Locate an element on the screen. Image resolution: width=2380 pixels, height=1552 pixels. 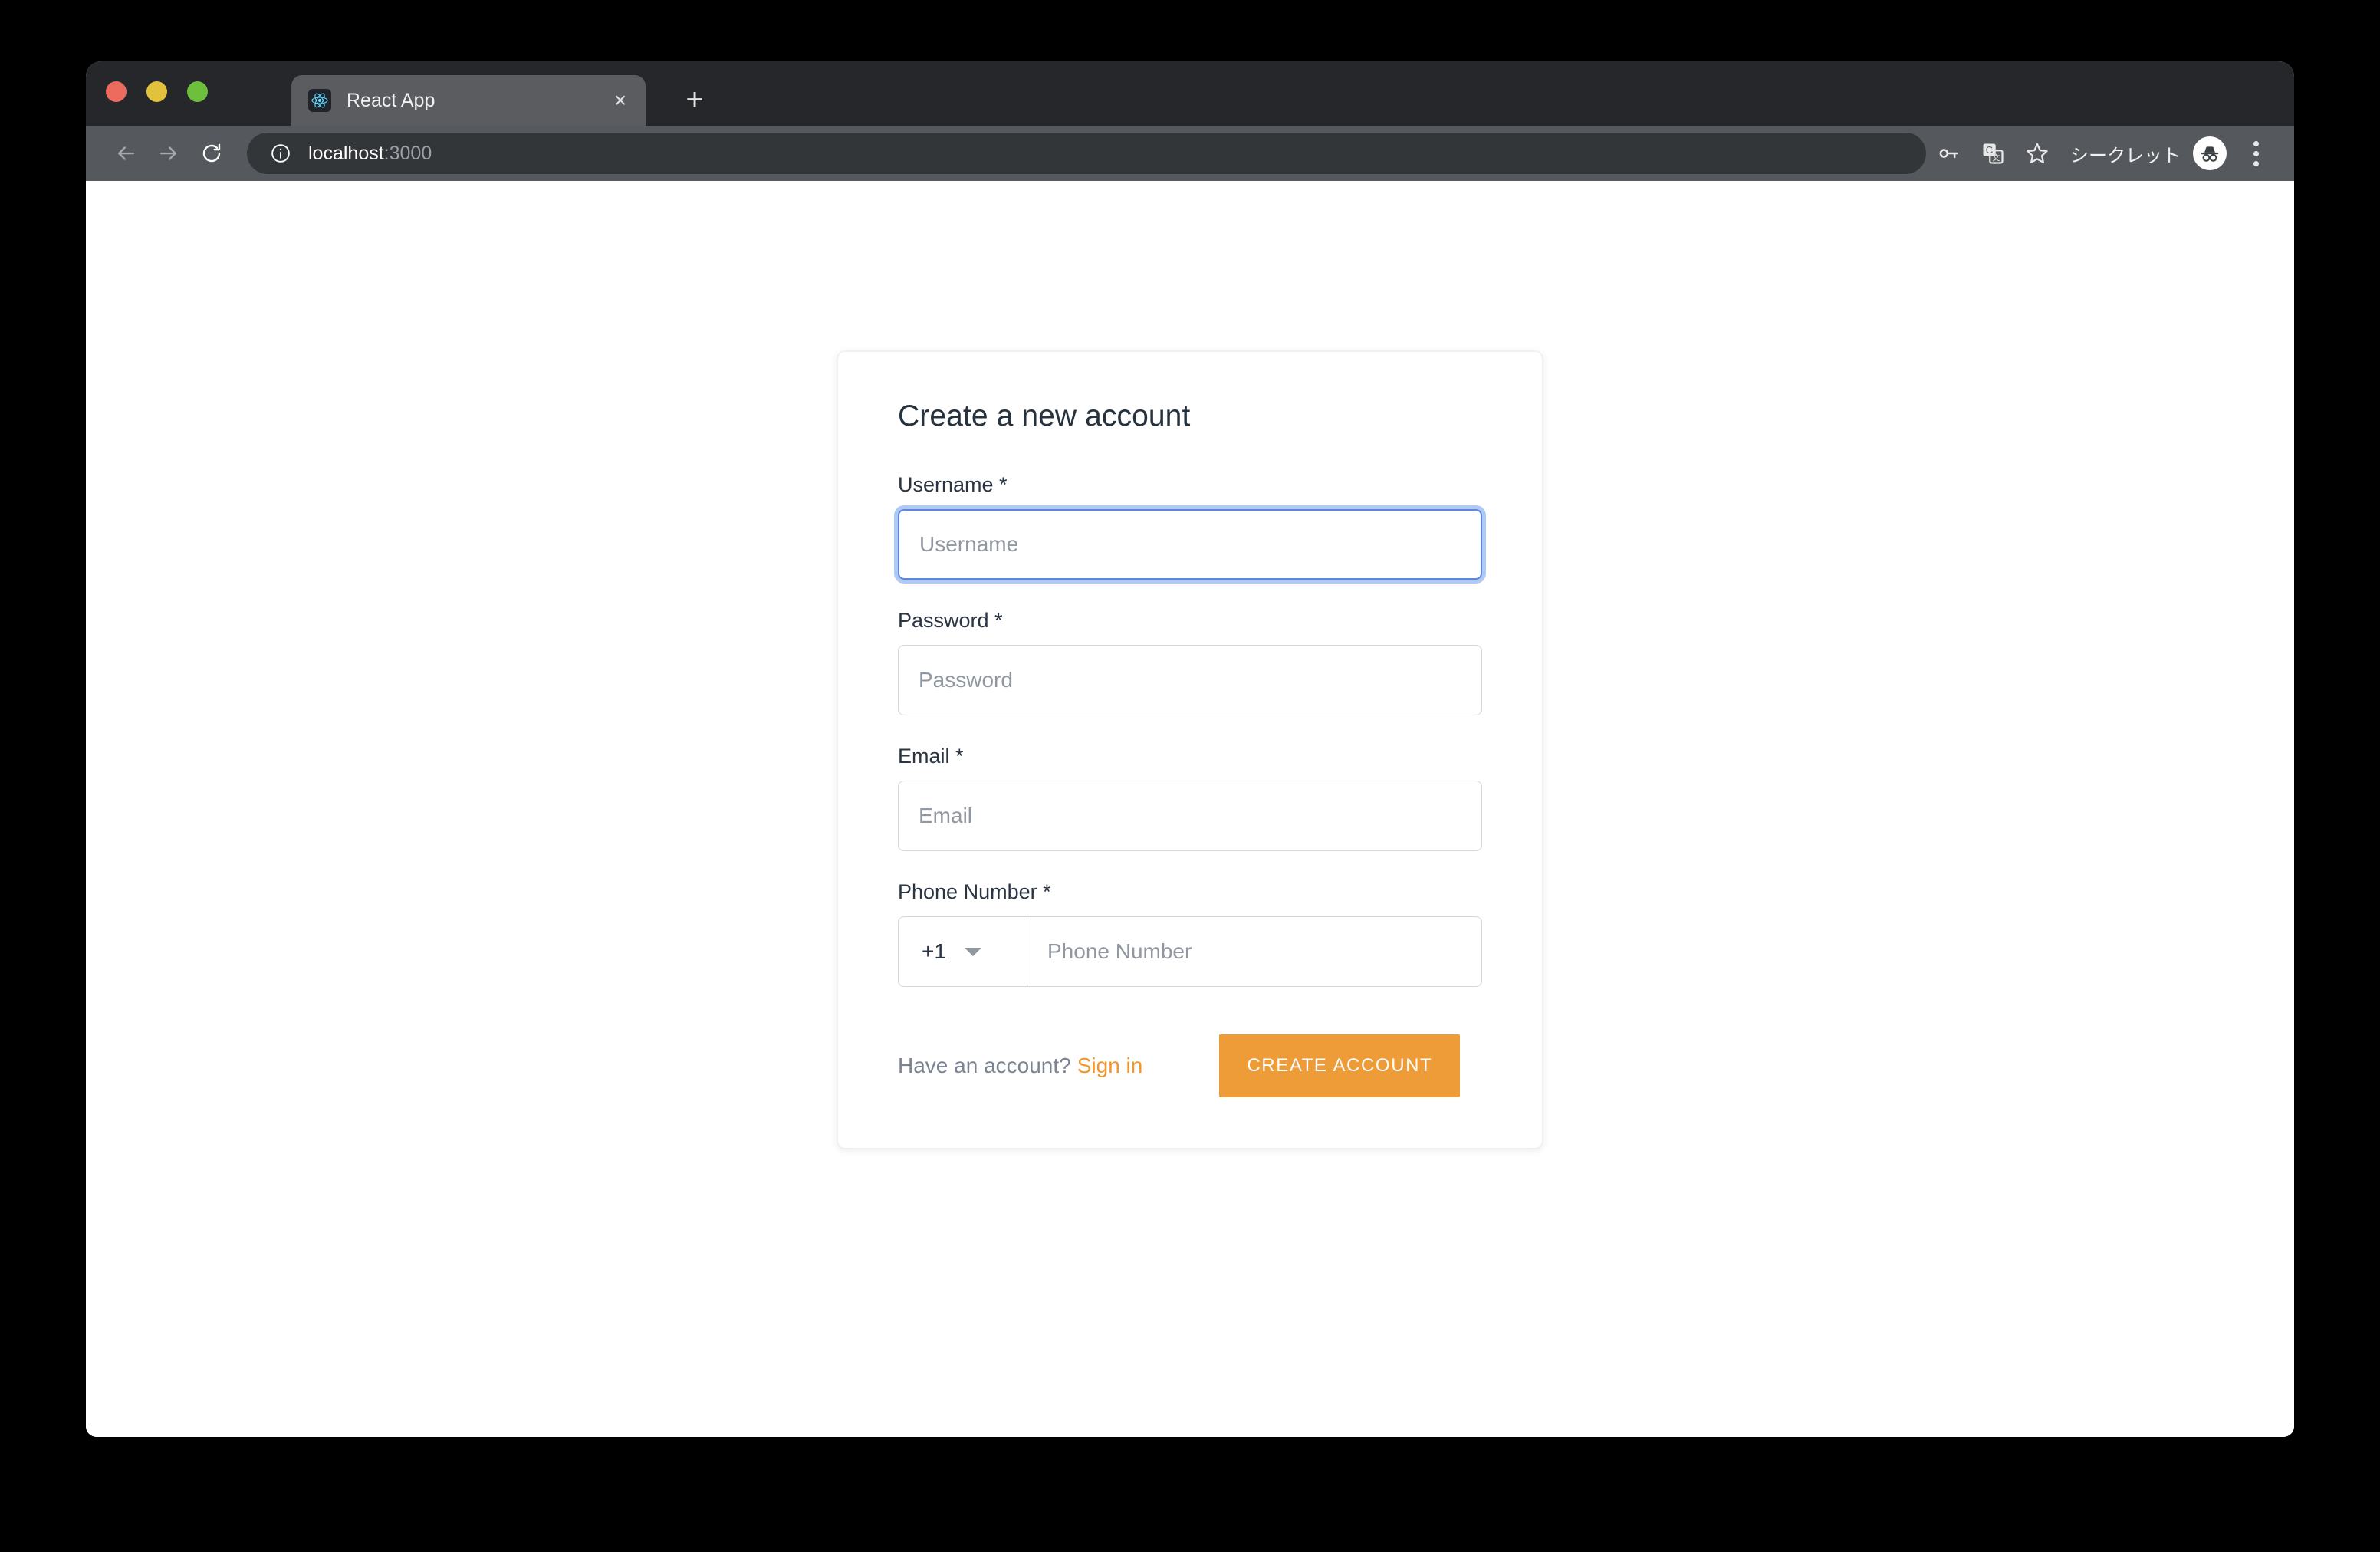
profile-label: シークレット is located at coordinates (2125, 155).